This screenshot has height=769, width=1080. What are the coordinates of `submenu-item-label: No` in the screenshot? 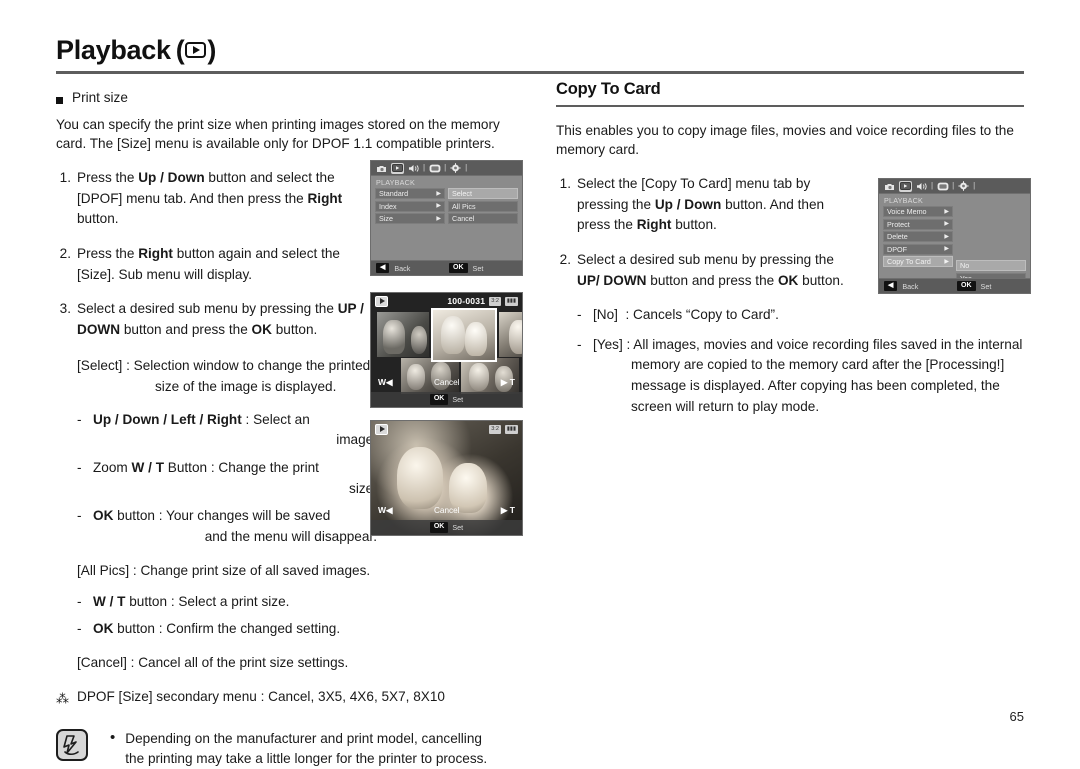 It's located at (965, 265).